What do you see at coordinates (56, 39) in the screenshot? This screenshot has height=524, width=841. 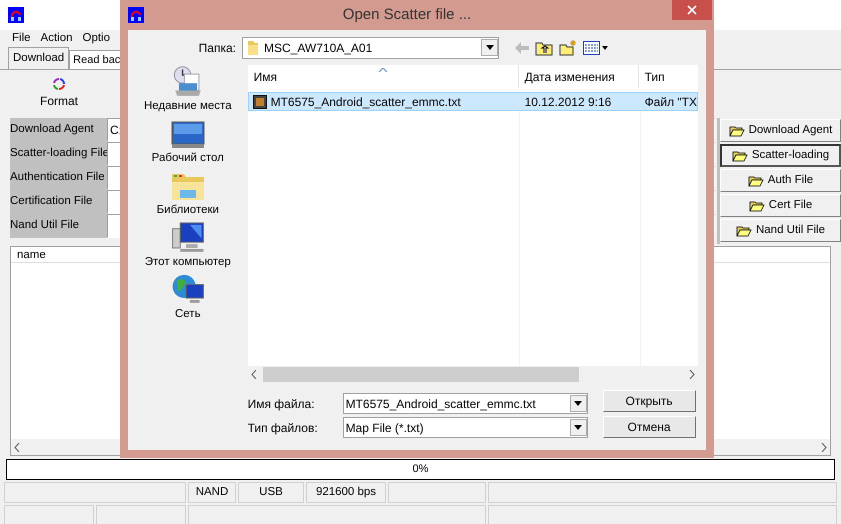 I see `menu-item: Action` at bounding box center [56, 39].